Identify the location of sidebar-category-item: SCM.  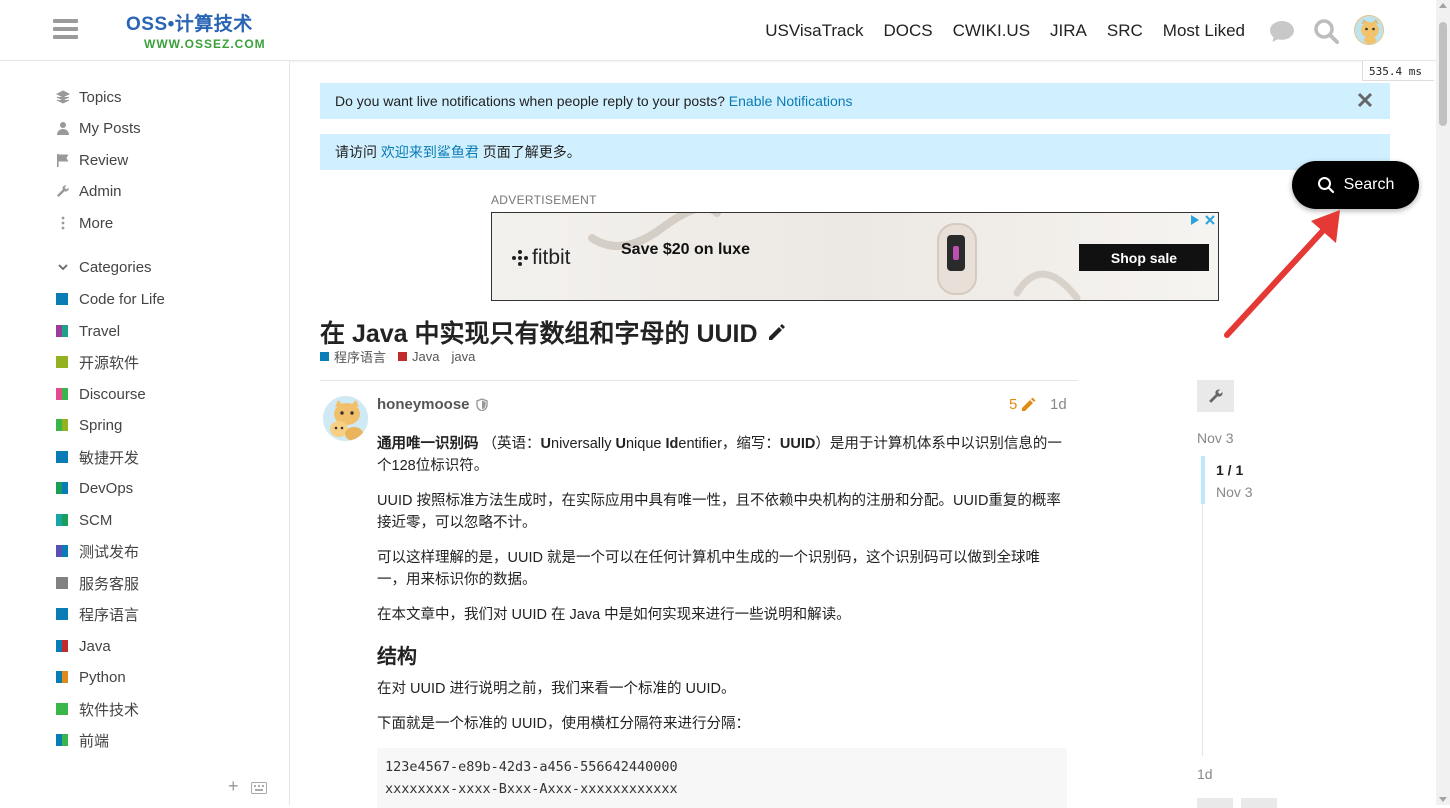
(84, 520).